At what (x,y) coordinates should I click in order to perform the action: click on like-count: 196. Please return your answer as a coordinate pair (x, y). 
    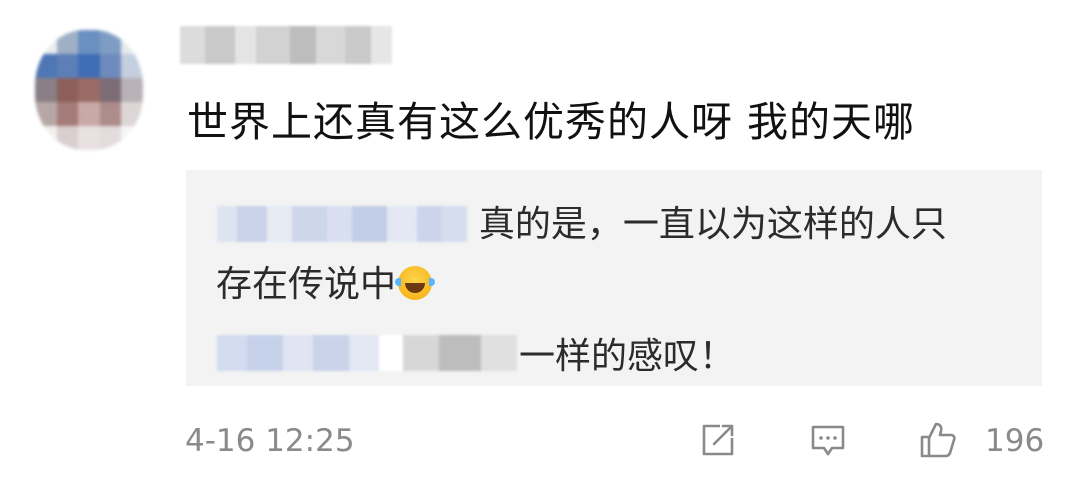
    Looking at the image, I should click on (1015, 441).